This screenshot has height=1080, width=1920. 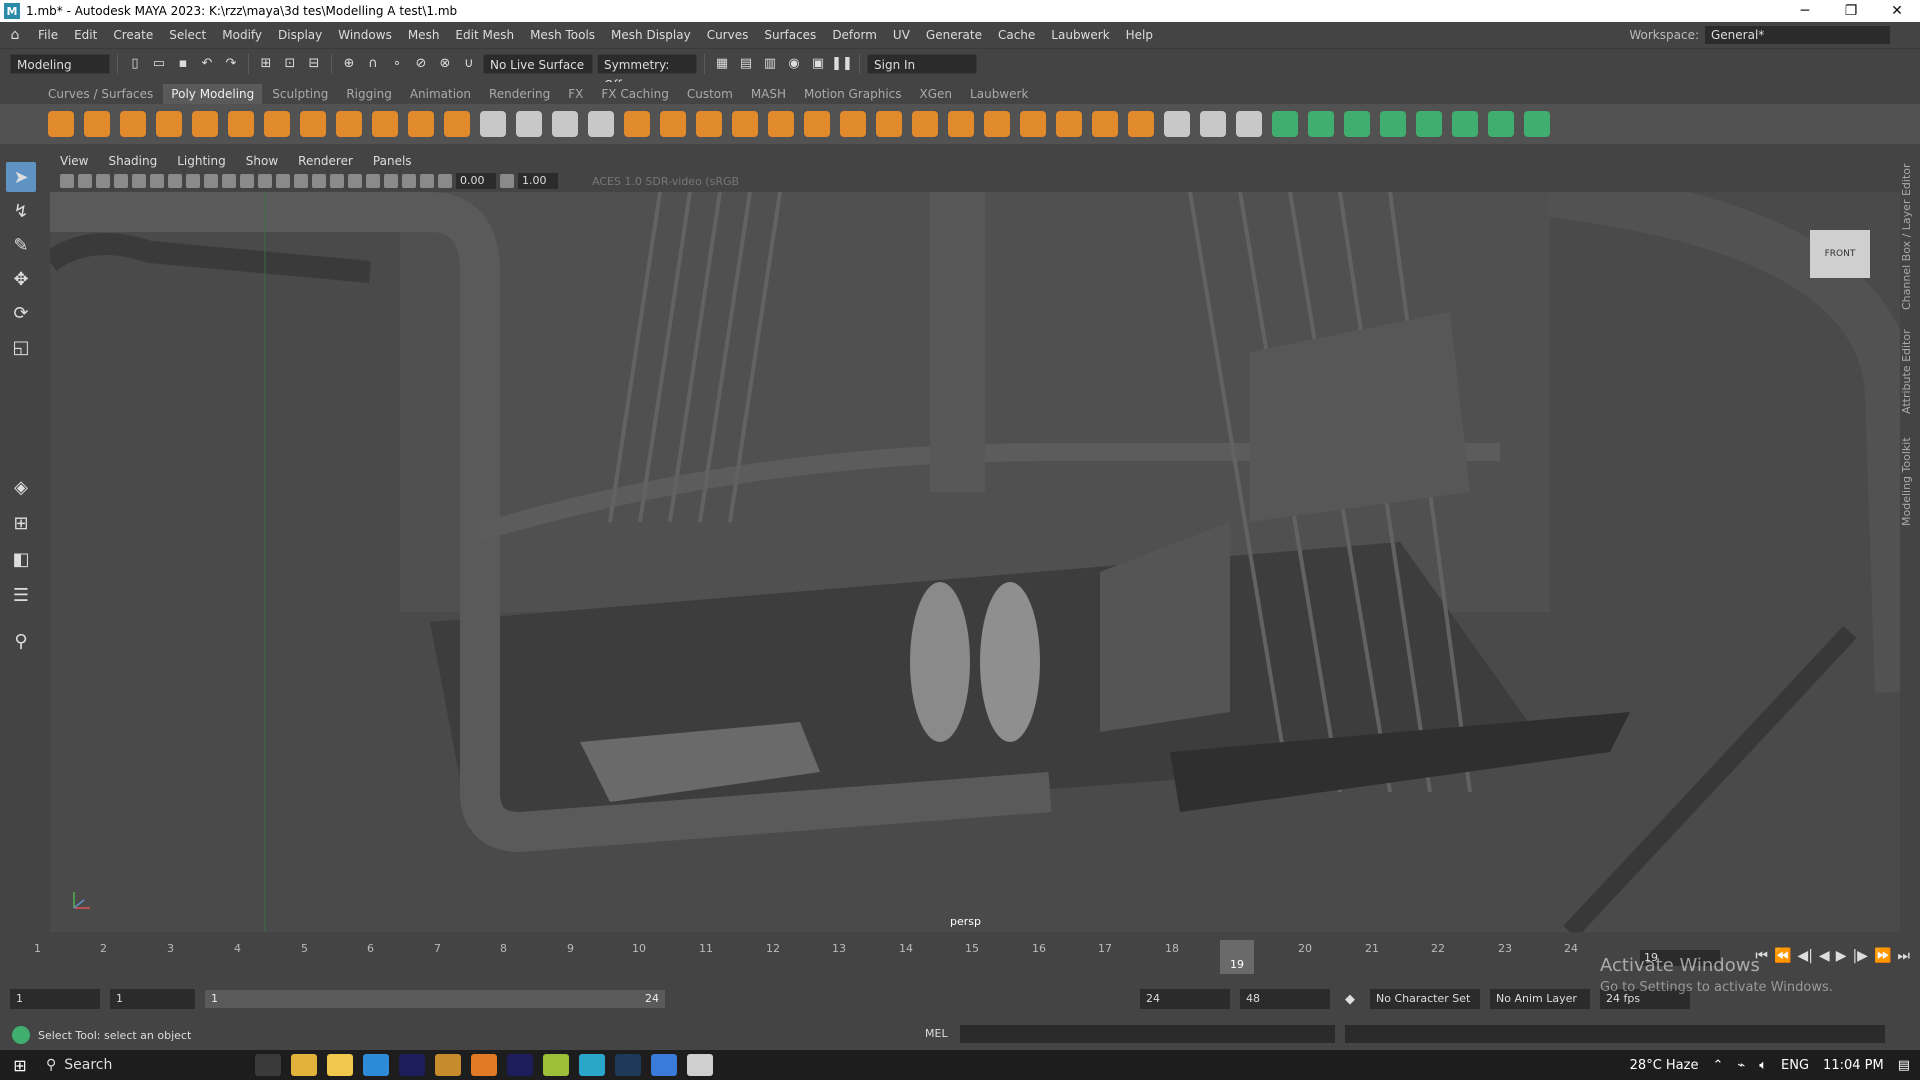 What do you see at coordinates (319, 181) in the screenshot?
I see `shadows-icon` at bounding box center [319, 181].